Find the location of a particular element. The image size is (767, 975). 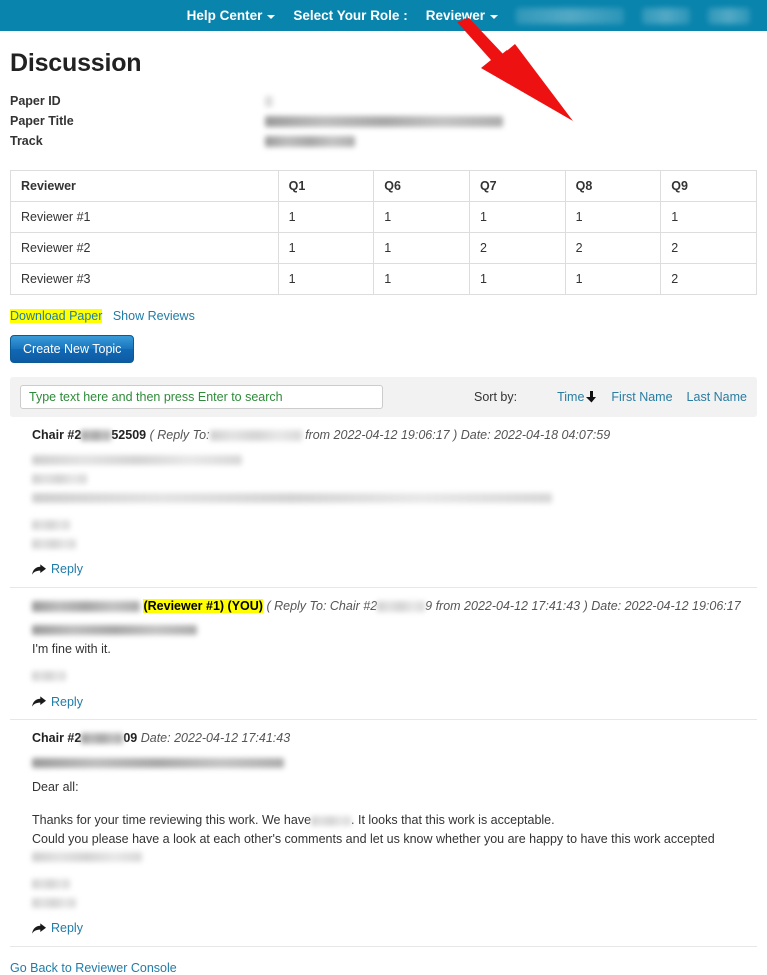

sort-option-time-label: Time is located at coordinates (571, 397).